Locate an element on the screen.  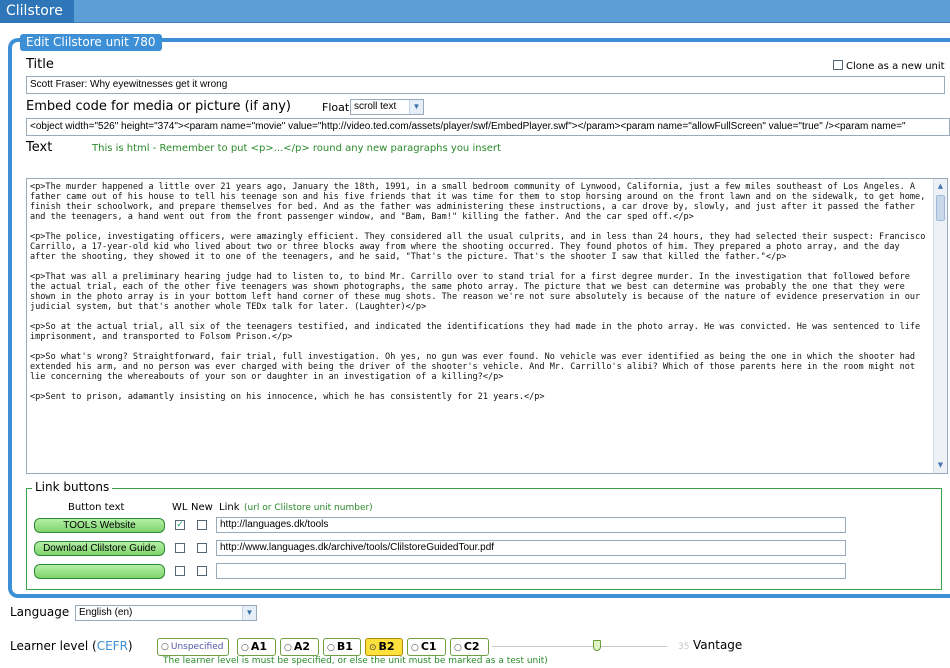
level-option-label: A2 is located at coordinates (302, 646).